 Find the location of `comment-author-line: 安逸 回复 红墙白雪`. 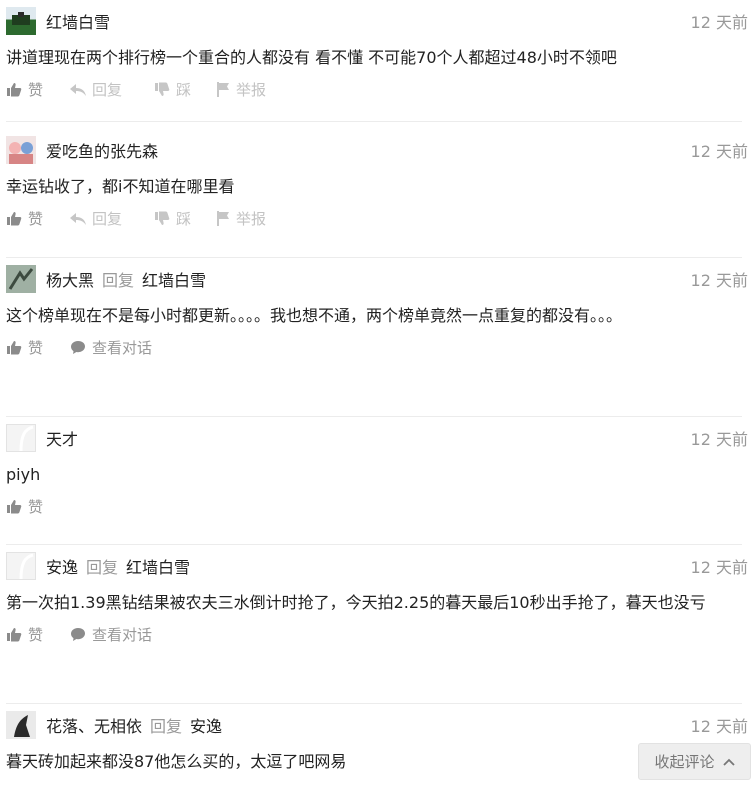

comment-author-line: 安逸 回复 红墙白雪 is located at coordinates (118, 566).